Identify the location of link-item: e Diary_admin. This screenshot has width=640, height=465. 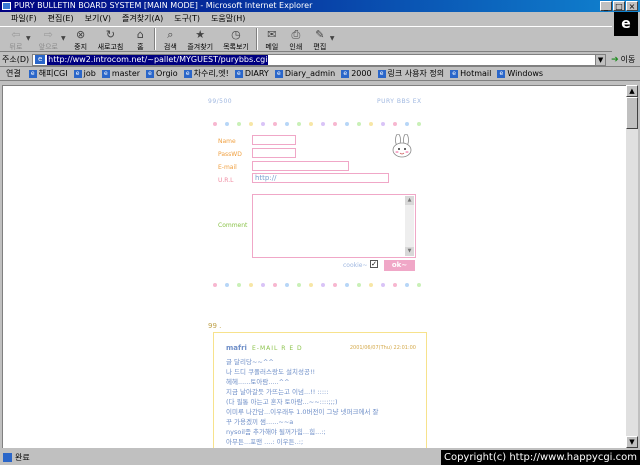
(304, 73).